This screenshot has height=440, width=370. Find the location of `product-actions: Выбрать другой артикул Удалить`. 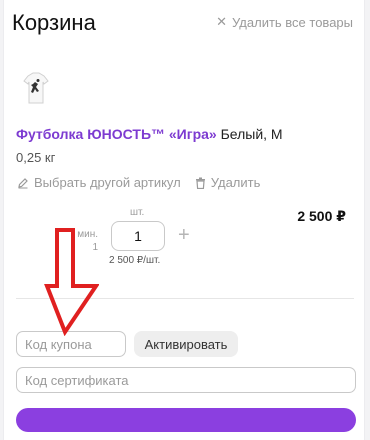

product-actions: Выбрать другой артикул Удалить is located at coordinates (138, 182).